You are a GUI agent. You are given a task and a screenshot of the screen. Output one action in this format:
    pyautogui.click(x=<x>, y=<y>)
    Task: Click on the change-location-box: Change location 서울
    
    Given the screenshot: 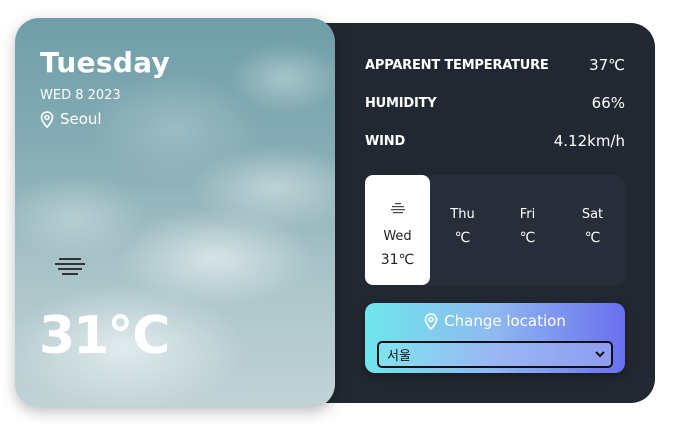 What is the action you would take?
    pyautogui.click(x=495, y=338)
    